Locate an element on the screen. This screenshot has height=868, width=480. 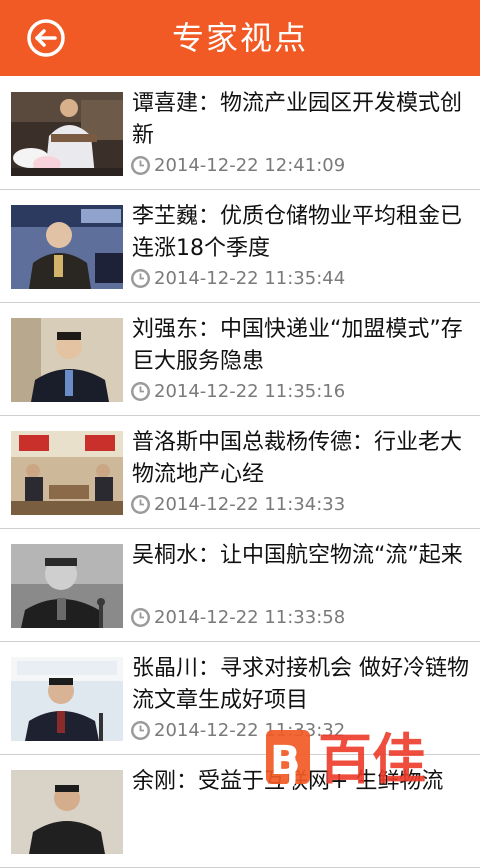
timestamp: 2014-12-22 11:34:33 is located at coordinates (237, 504).